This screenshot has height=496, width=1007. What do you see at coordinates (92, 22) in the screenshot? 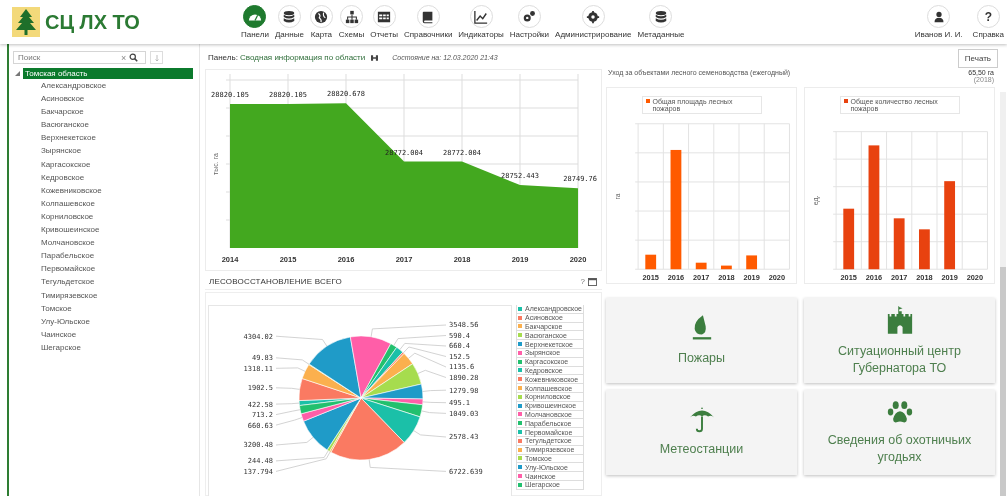
I see `app-title: СЦ ЛХ ТО` at bounding box center [92, 22].